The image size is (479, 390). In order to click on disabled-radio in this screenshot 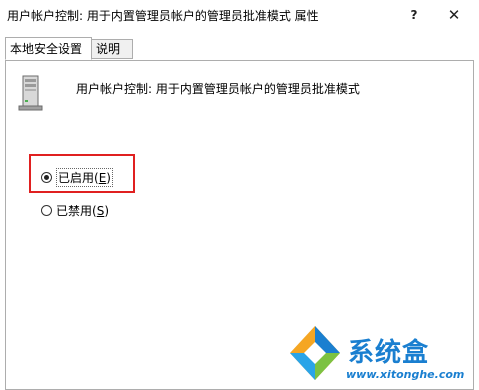, I will do `click(46, 210)`.